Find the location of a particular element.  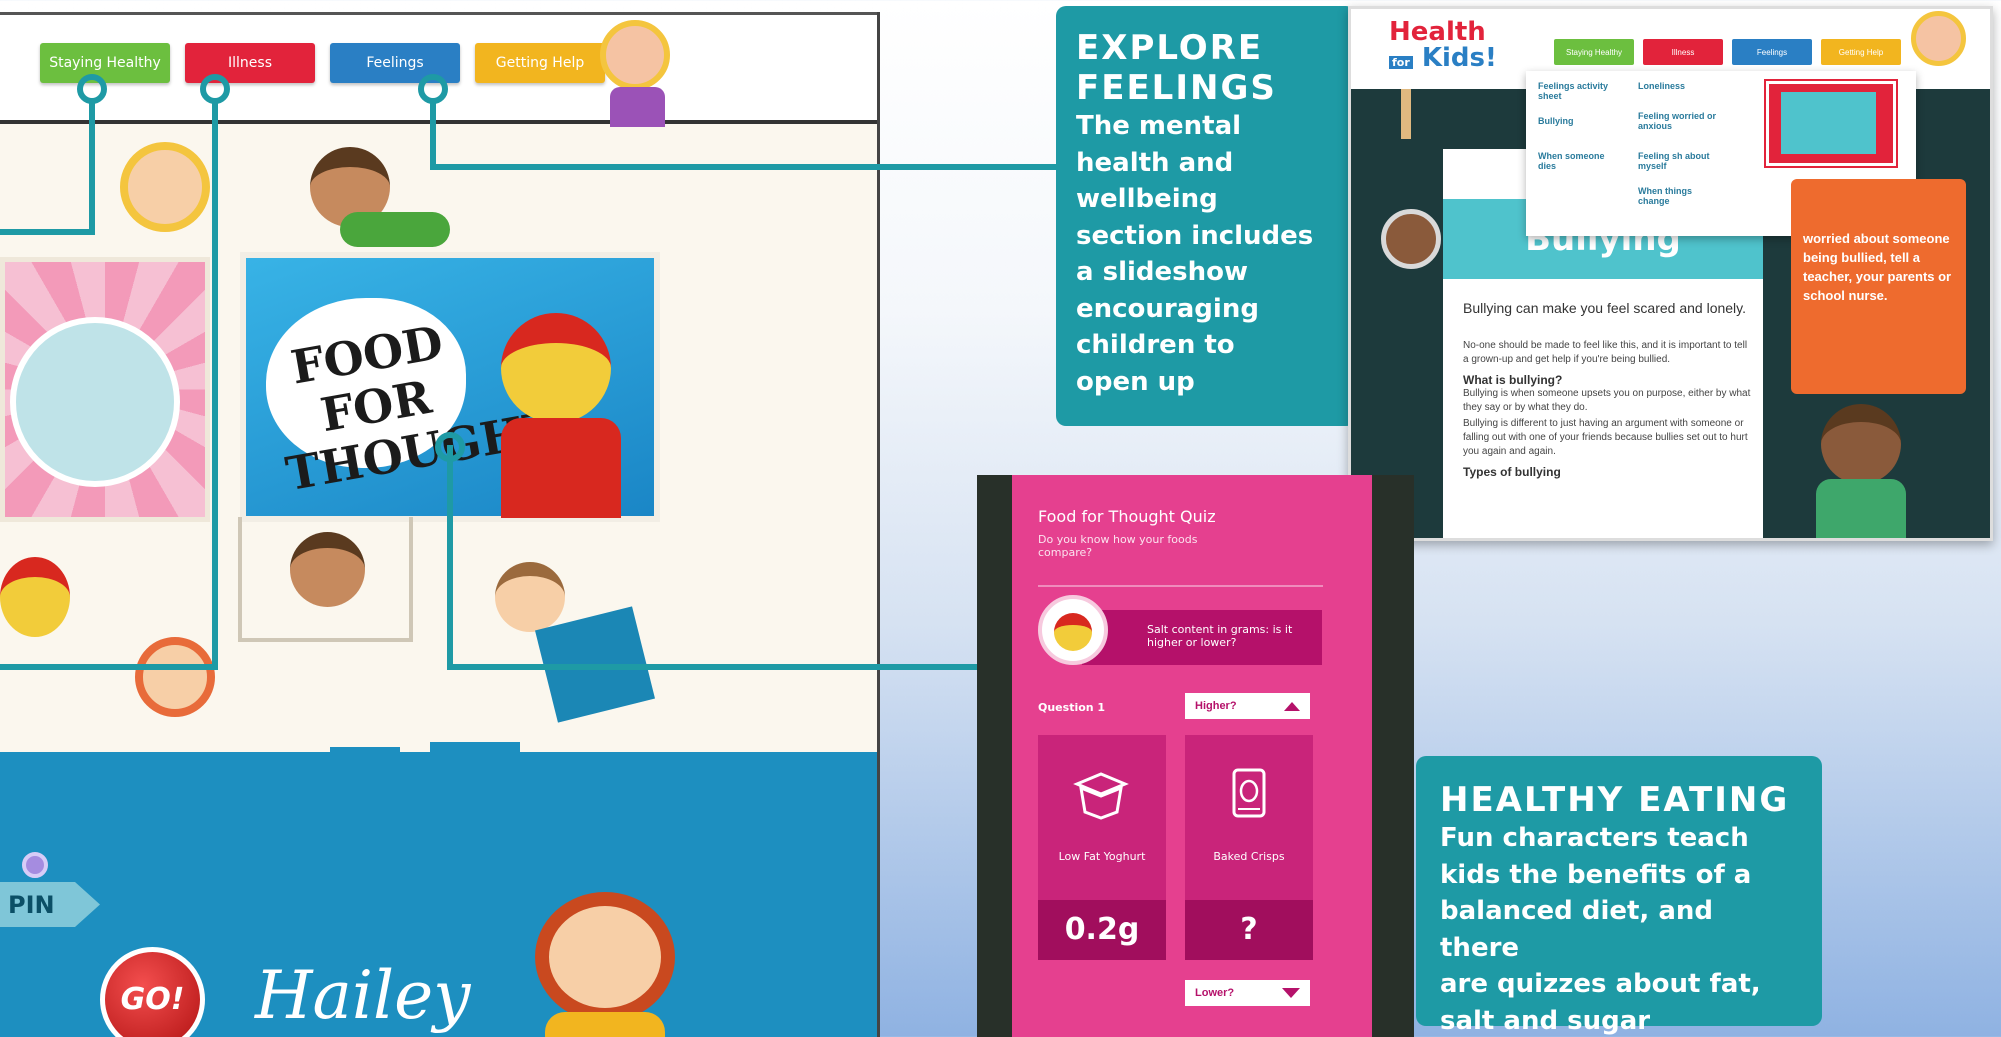

callout-body-line: health and is located at coordinates (1155, 162).